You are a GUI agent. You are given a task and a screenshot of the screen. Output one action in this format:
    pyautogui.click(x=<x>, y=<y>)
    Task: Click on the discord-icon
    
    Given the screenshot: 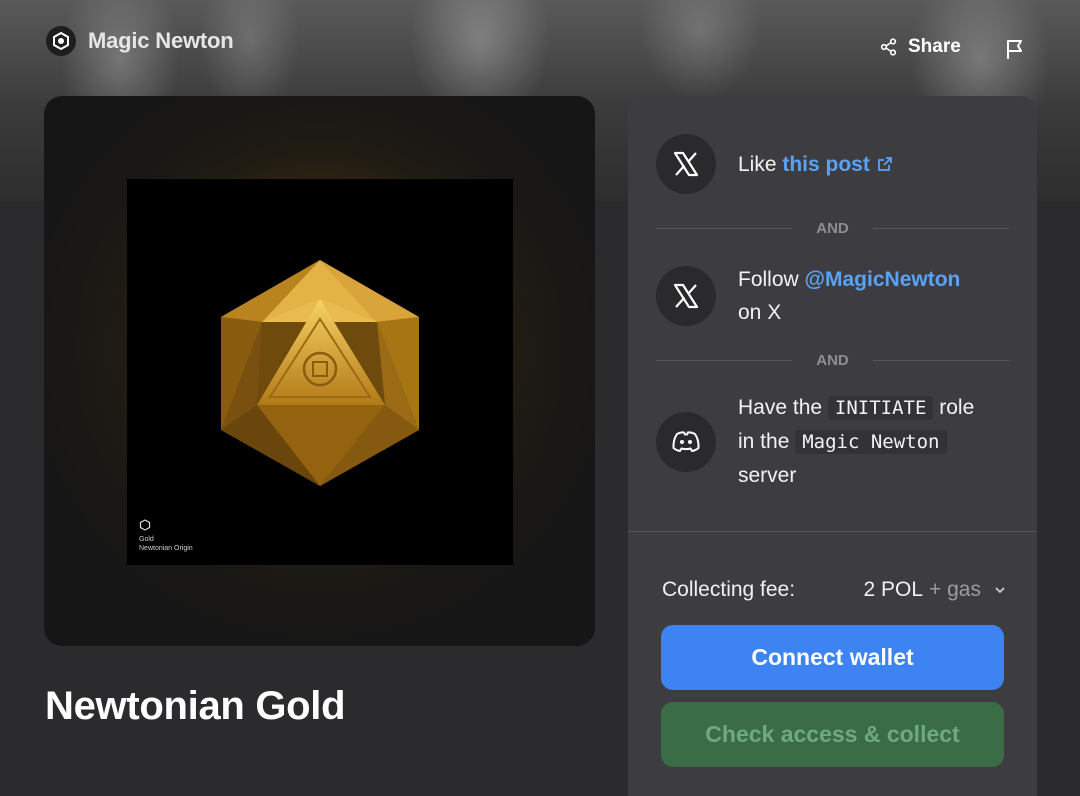 What is the action you would take?
    pyautogui.click(x=686, y=441)
    